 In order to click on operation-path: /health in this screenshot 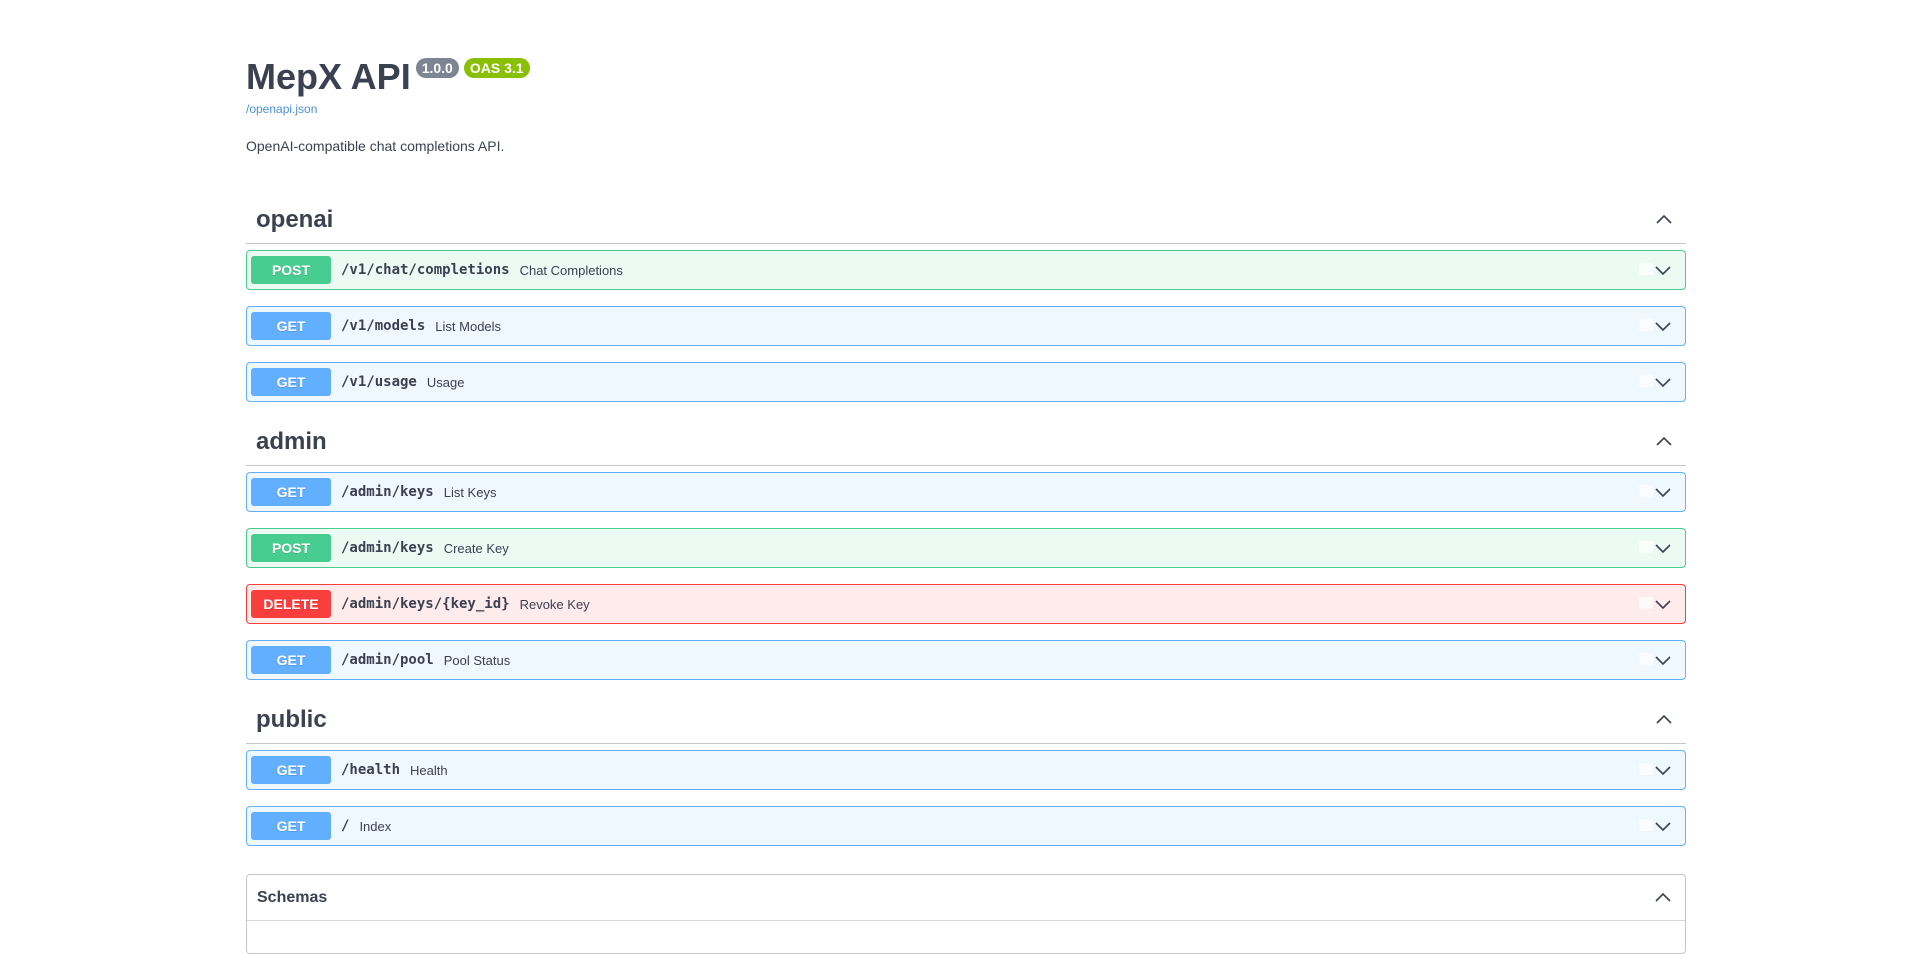, I will do `click(371, 770)`.